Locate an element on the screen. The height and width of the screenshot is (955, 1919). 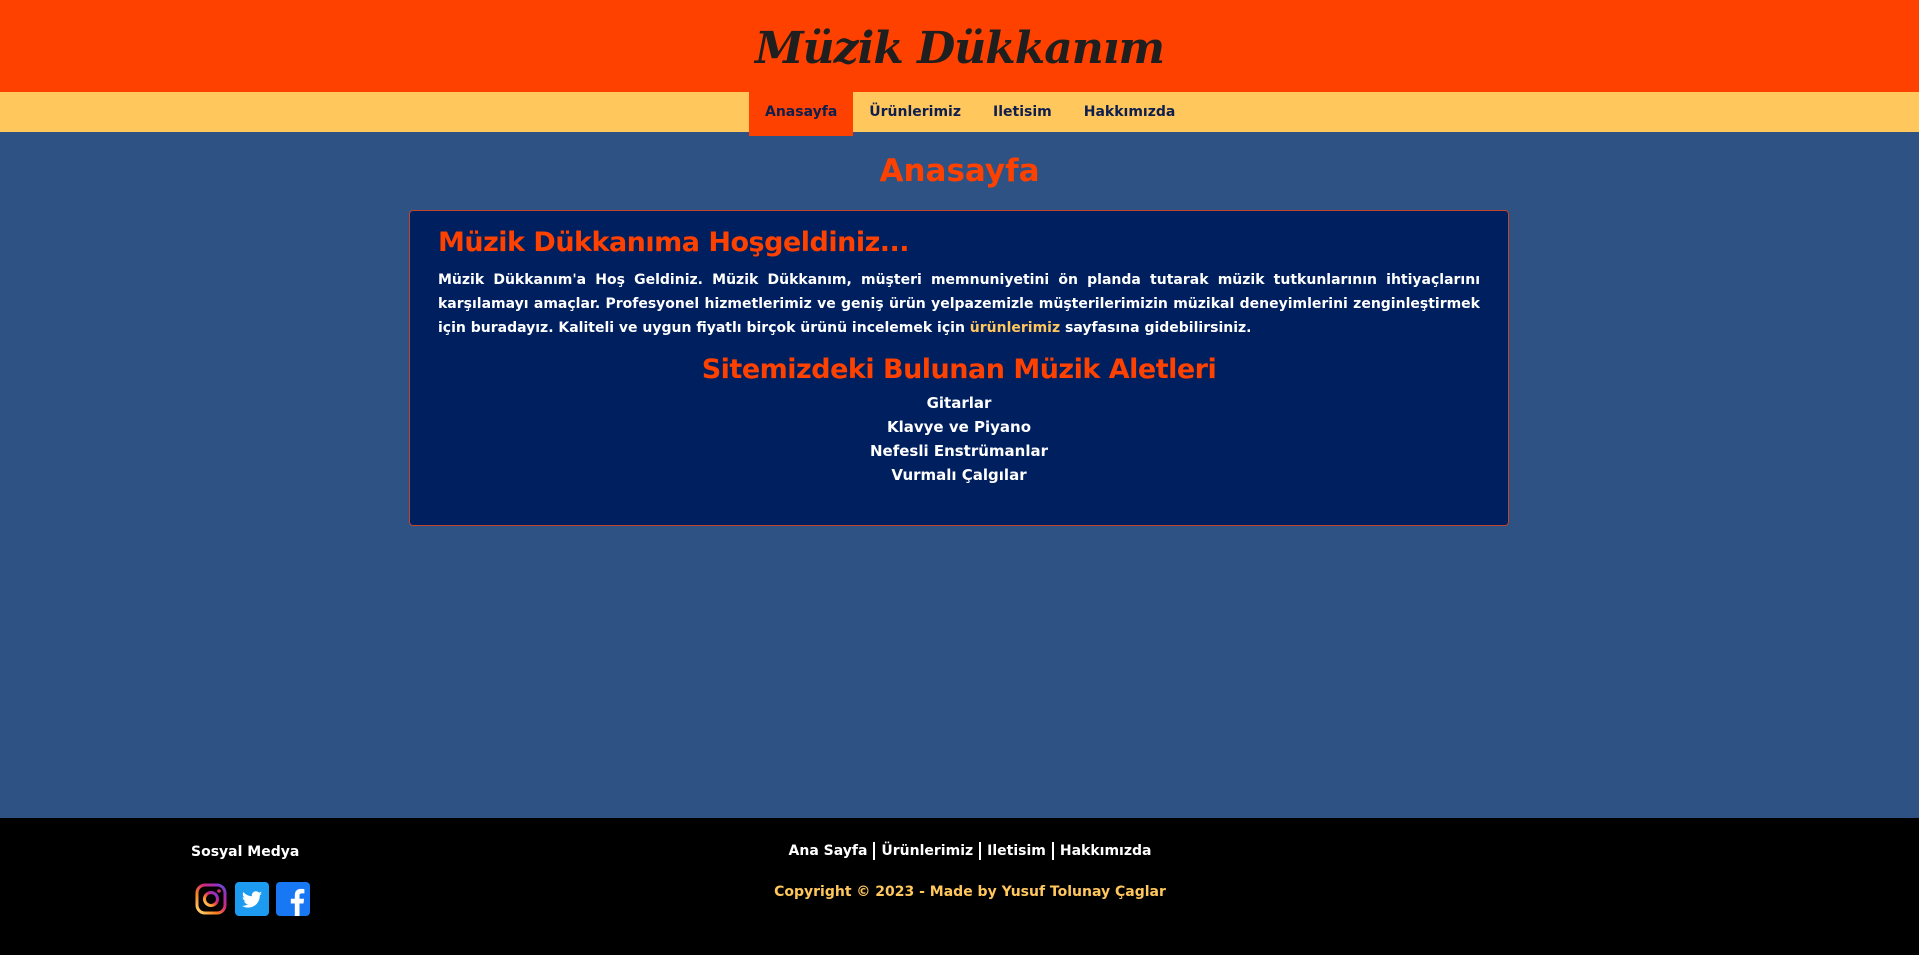
site-title: Müzik Dükkanım is located at coordinates (959, 48).